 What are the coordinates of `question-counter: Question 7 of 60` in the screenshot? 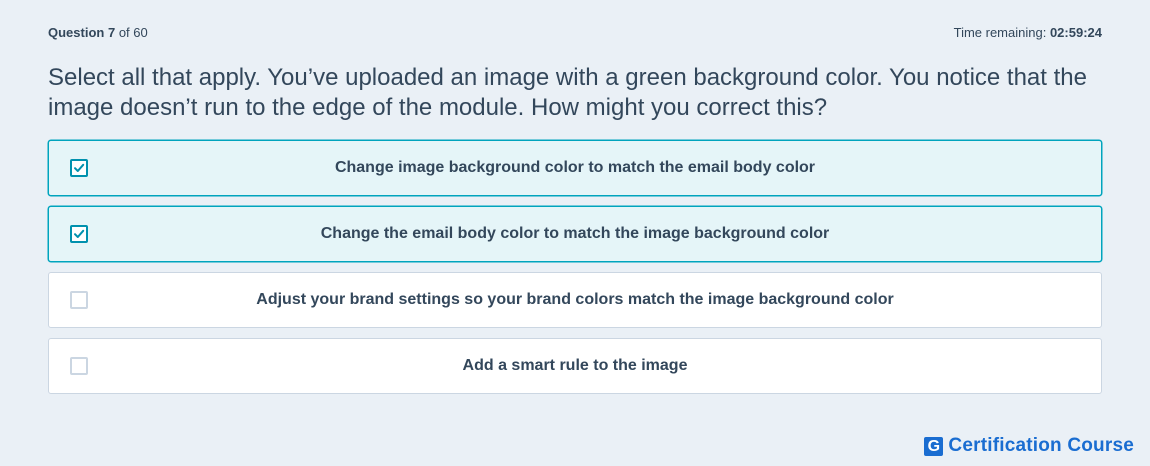 It's located at (98, 33).